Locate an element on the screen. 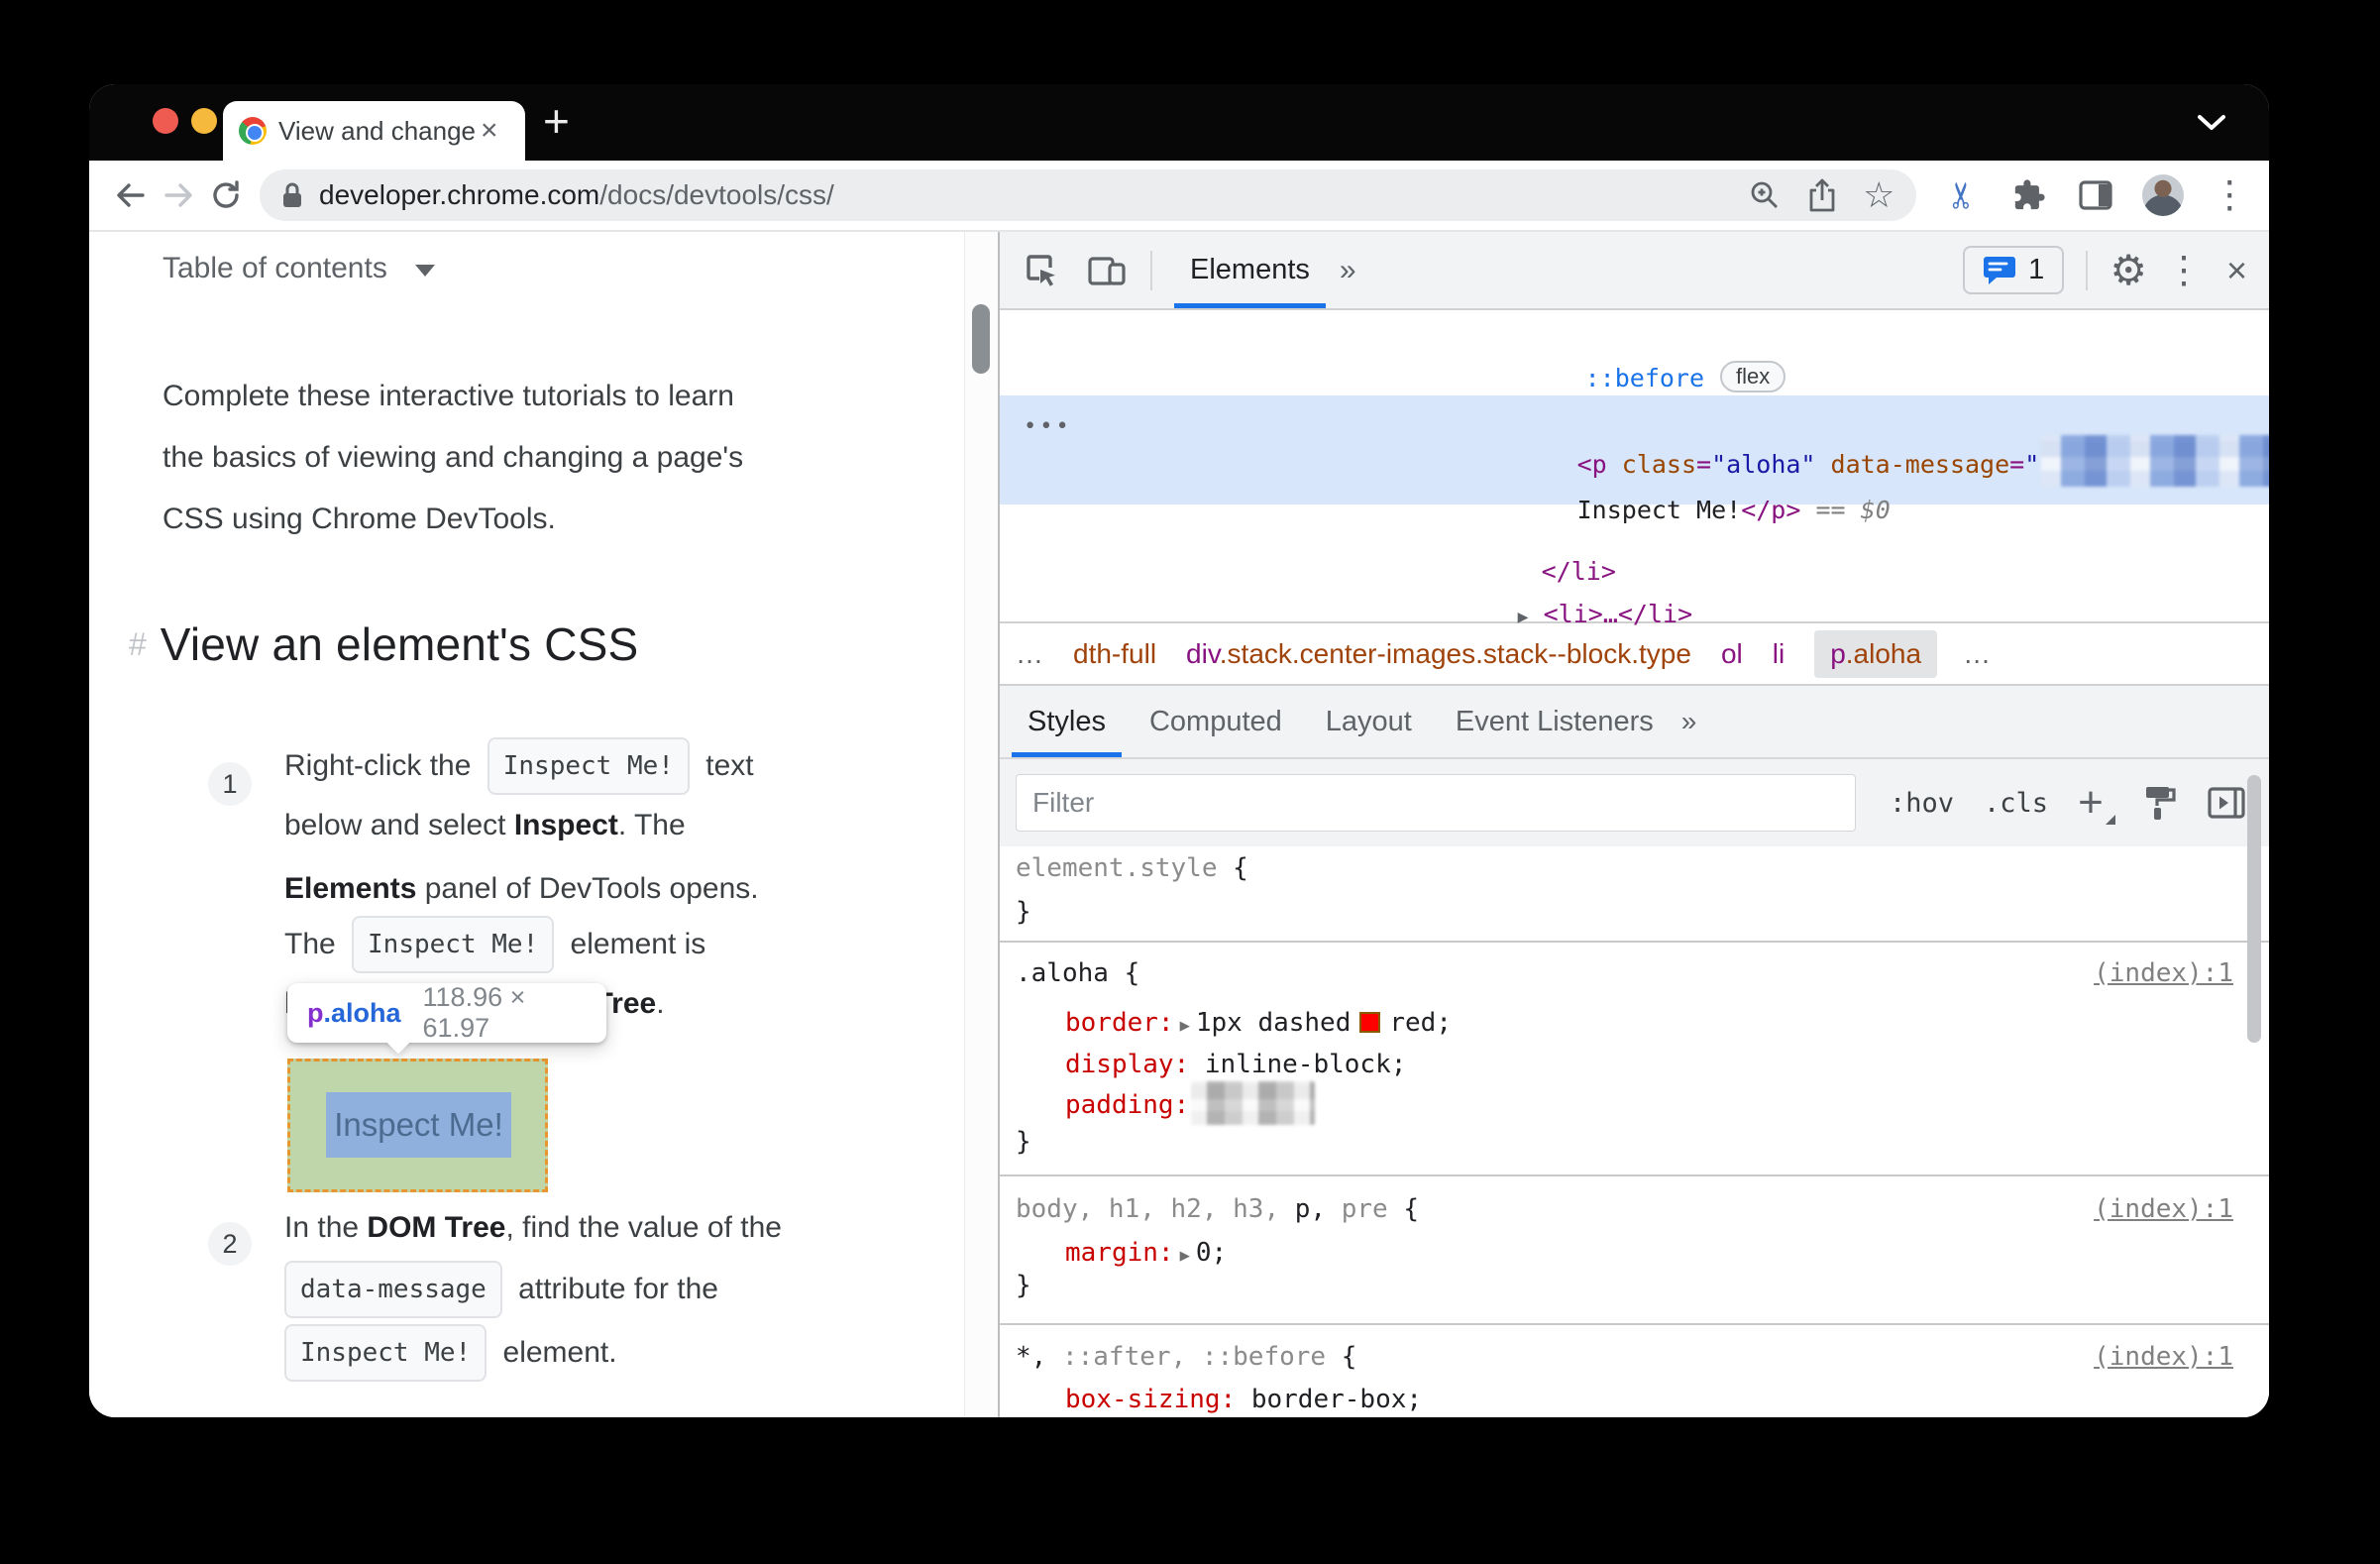  inline-code: data-message is located at coordinates (393, 1289).